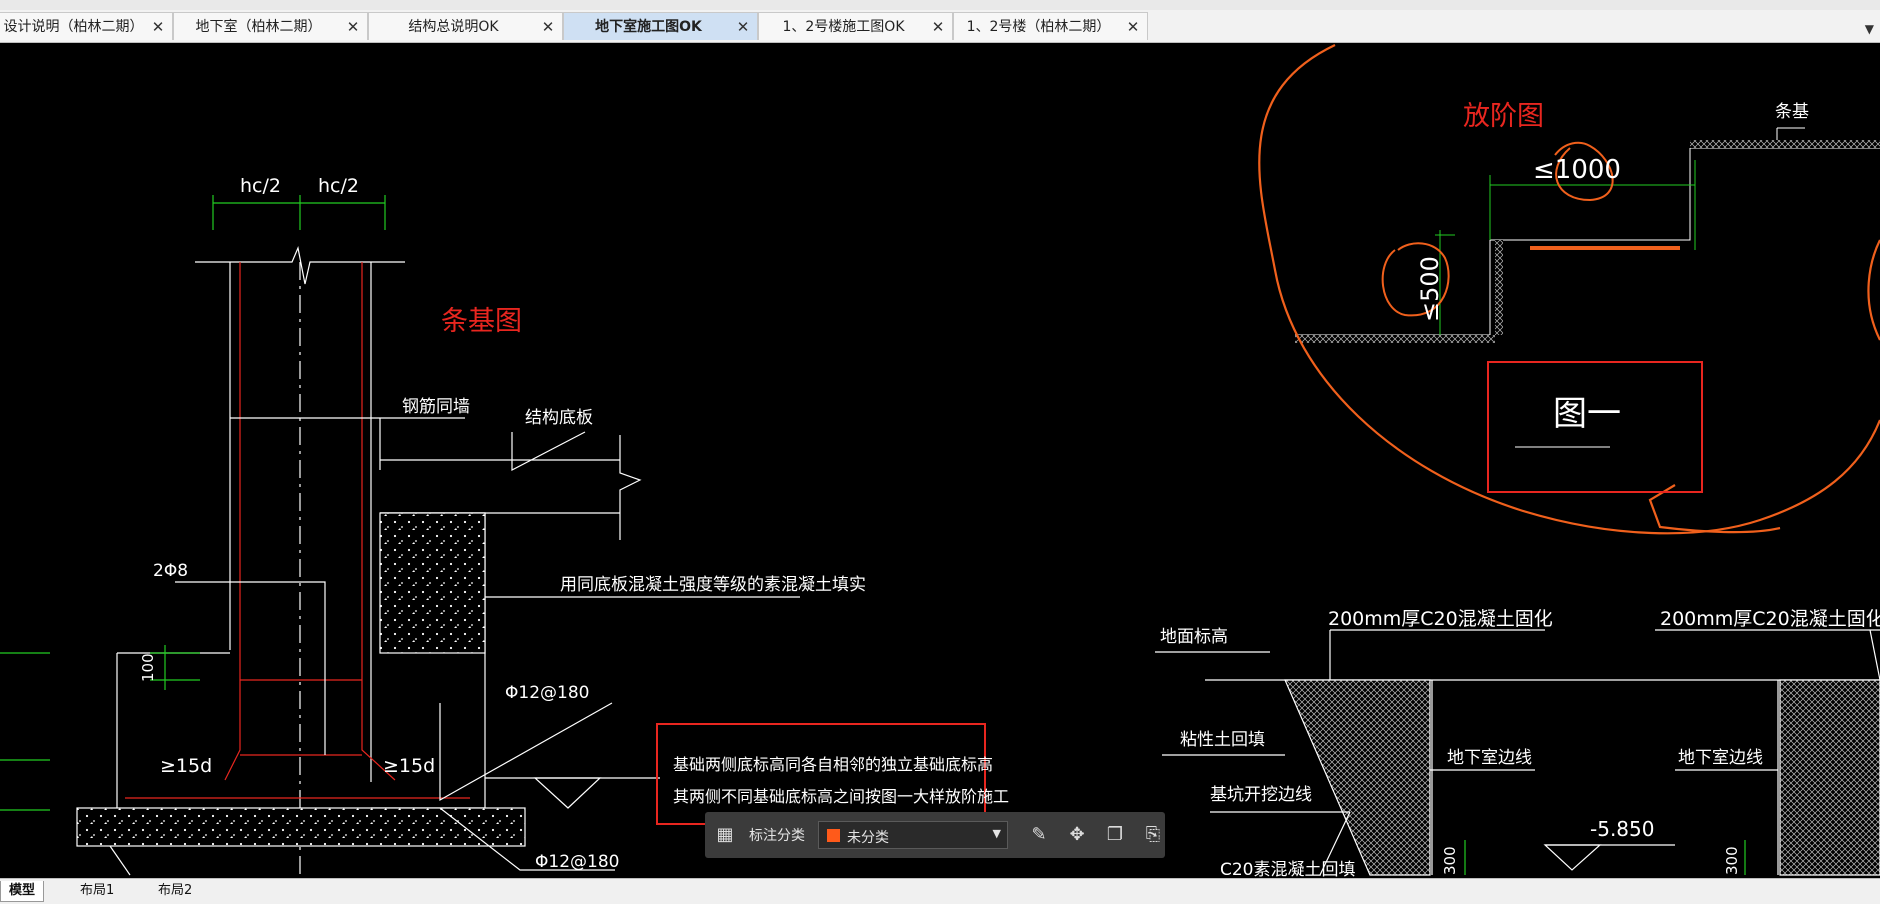 The image size is (1880, 904). What do you see at coordinates (1503, 116) in the screenshot?
I see `right-detail-title: 放阶图` at bounding box center [1503, 116].